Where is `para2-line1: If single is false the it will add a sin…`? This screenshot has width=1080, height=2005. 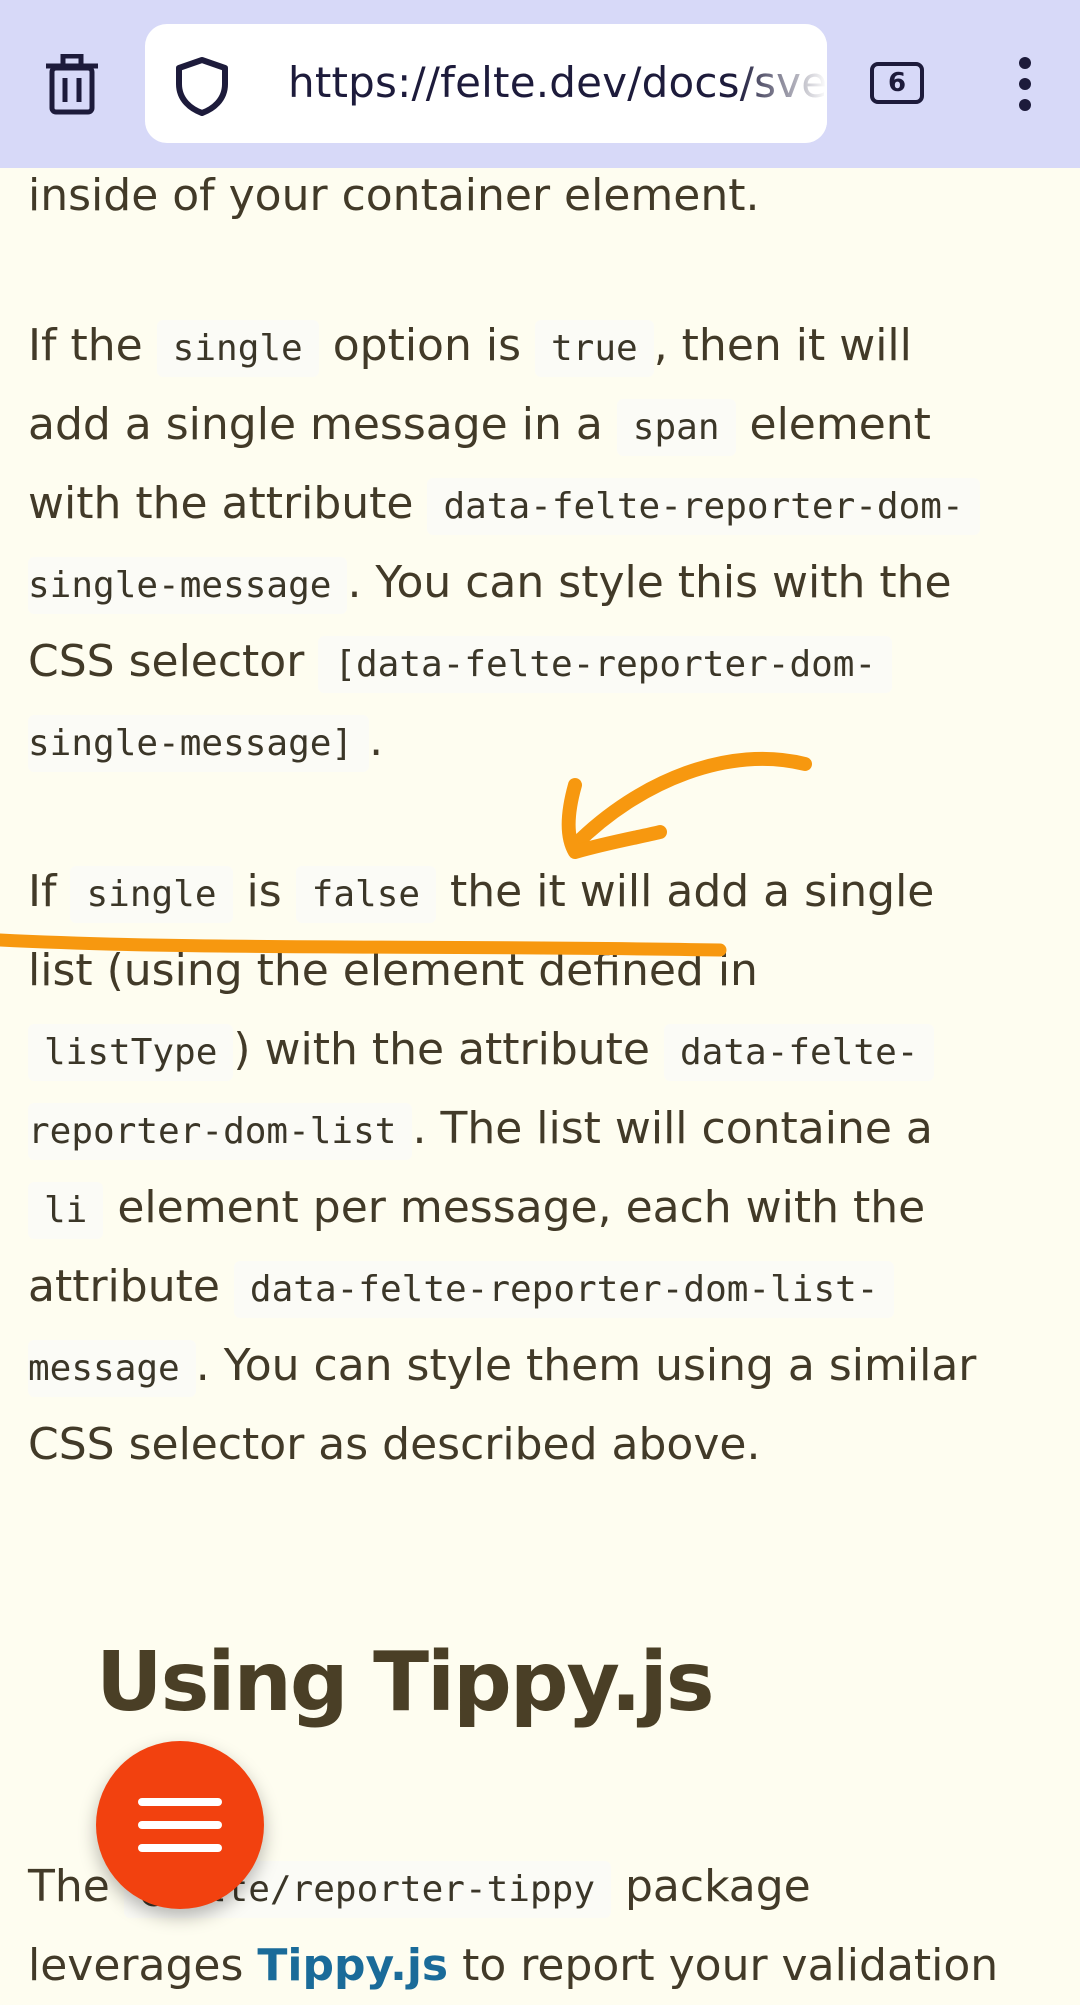 para2-line1: If single is false the it will add a sin… is located at coordinates (481, 893).